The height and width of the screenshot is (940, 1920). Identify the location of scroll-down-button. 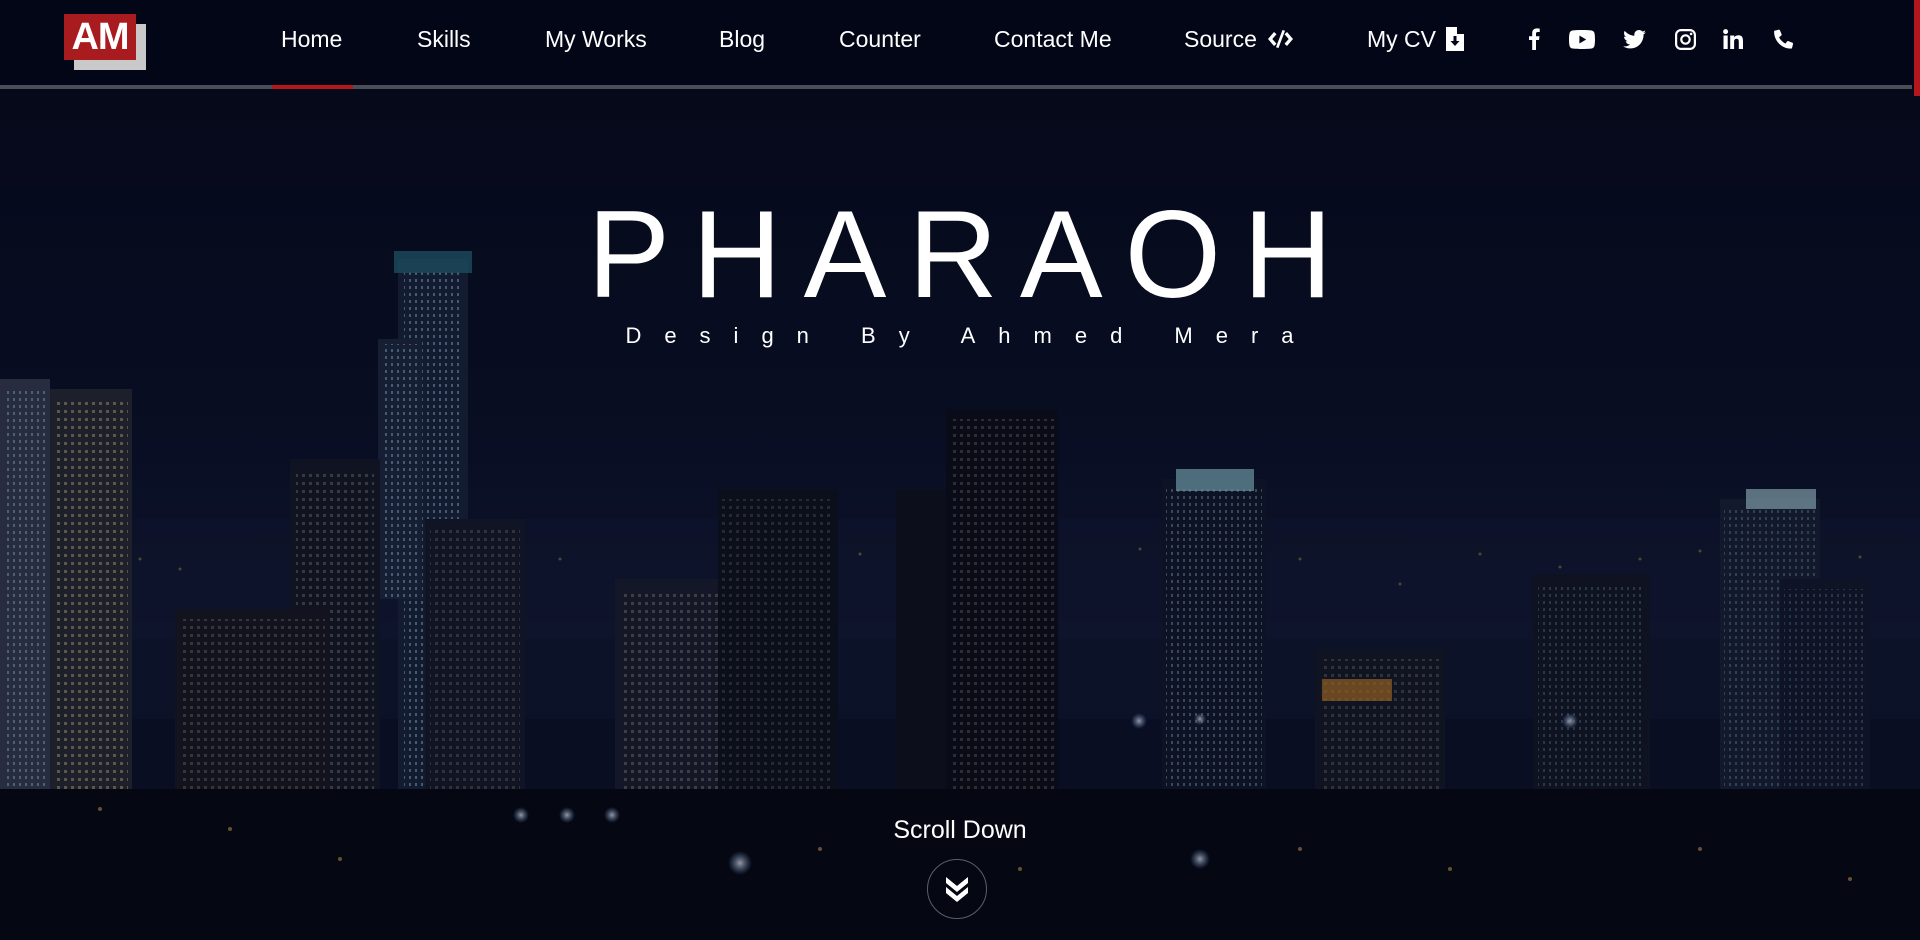
(957, 889).